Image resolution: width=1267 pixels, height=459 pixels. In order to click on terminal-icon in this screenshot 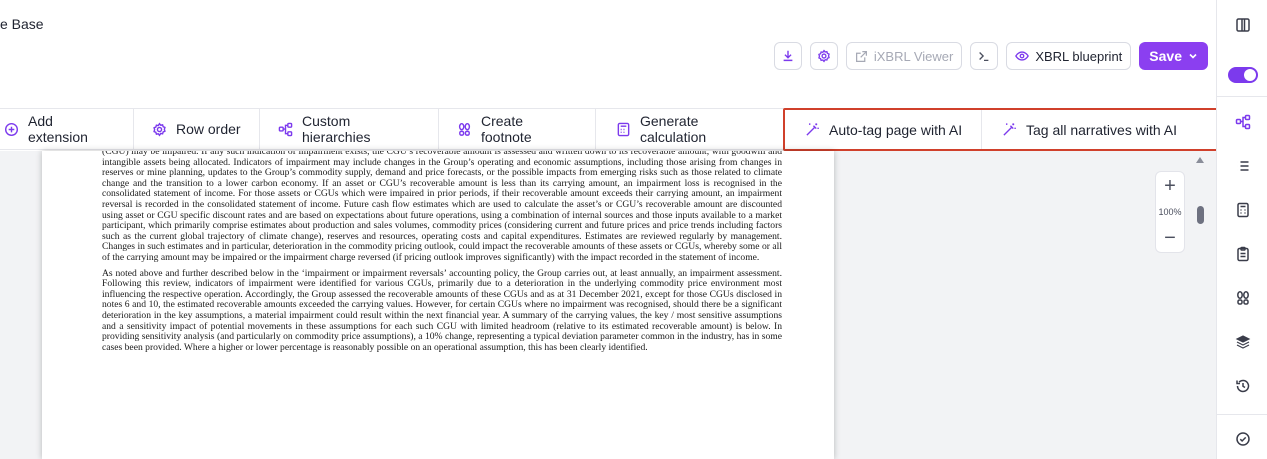, I will do `click(984, 57)`.